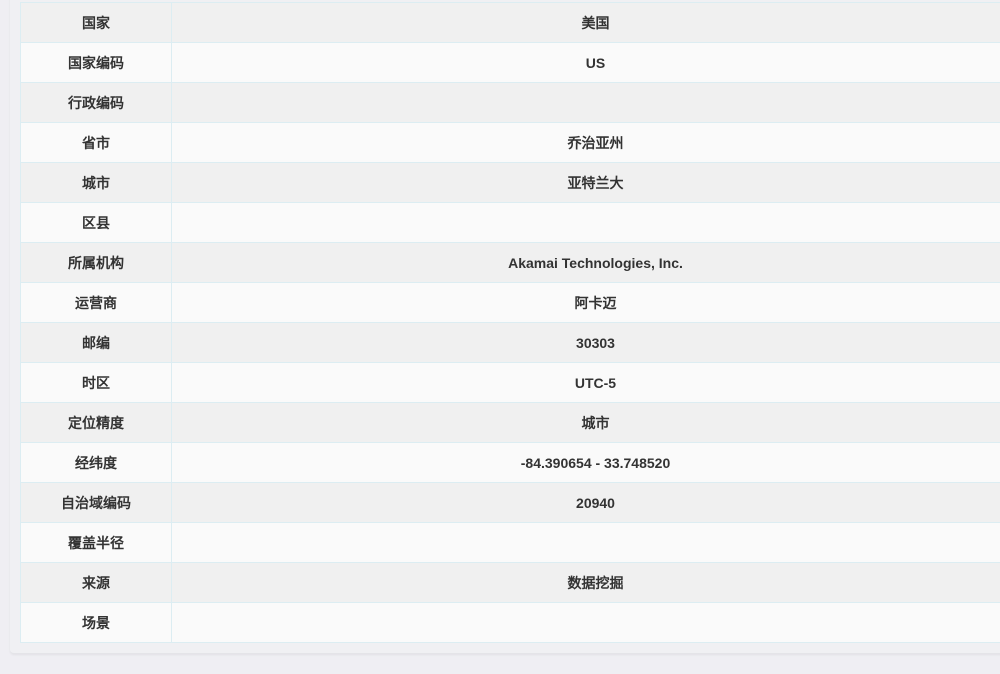  I want to click on row-label: 运营商, so click(96, 302).